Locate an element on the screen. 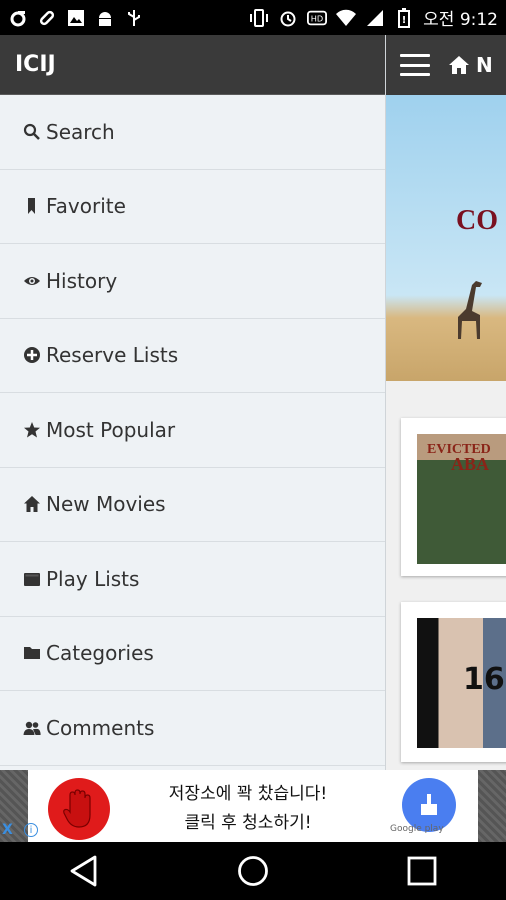  link-icon is located at coordinates (47, 18).